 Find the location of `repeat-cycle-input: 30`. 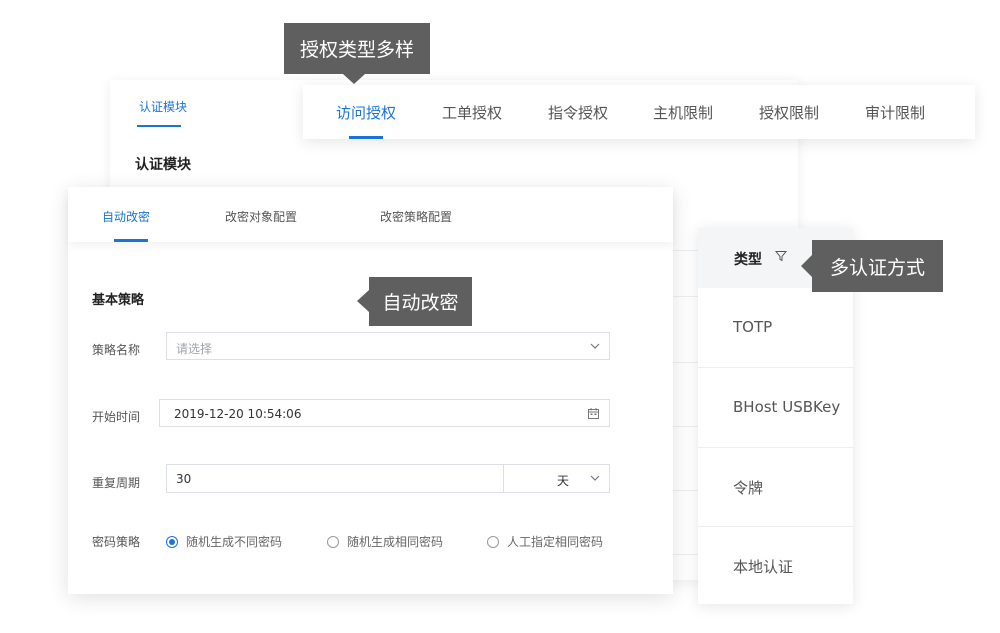

repeat-cycle-input: 30 is located at coordinates (335, 478).